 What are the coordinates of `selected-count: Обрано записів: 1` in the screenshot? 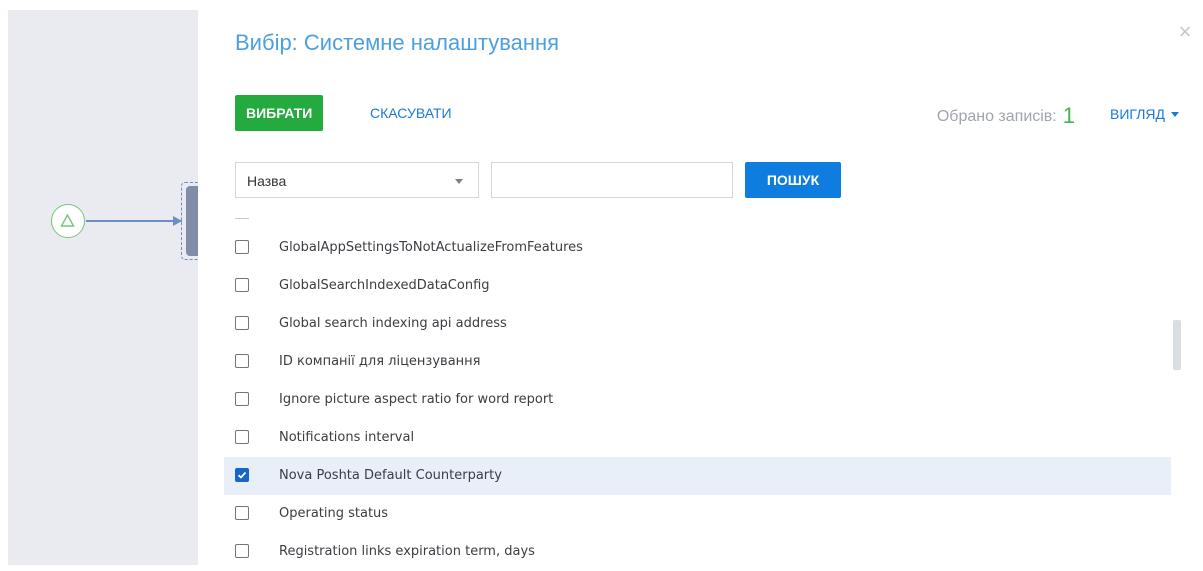 It's located at (1006, 116).